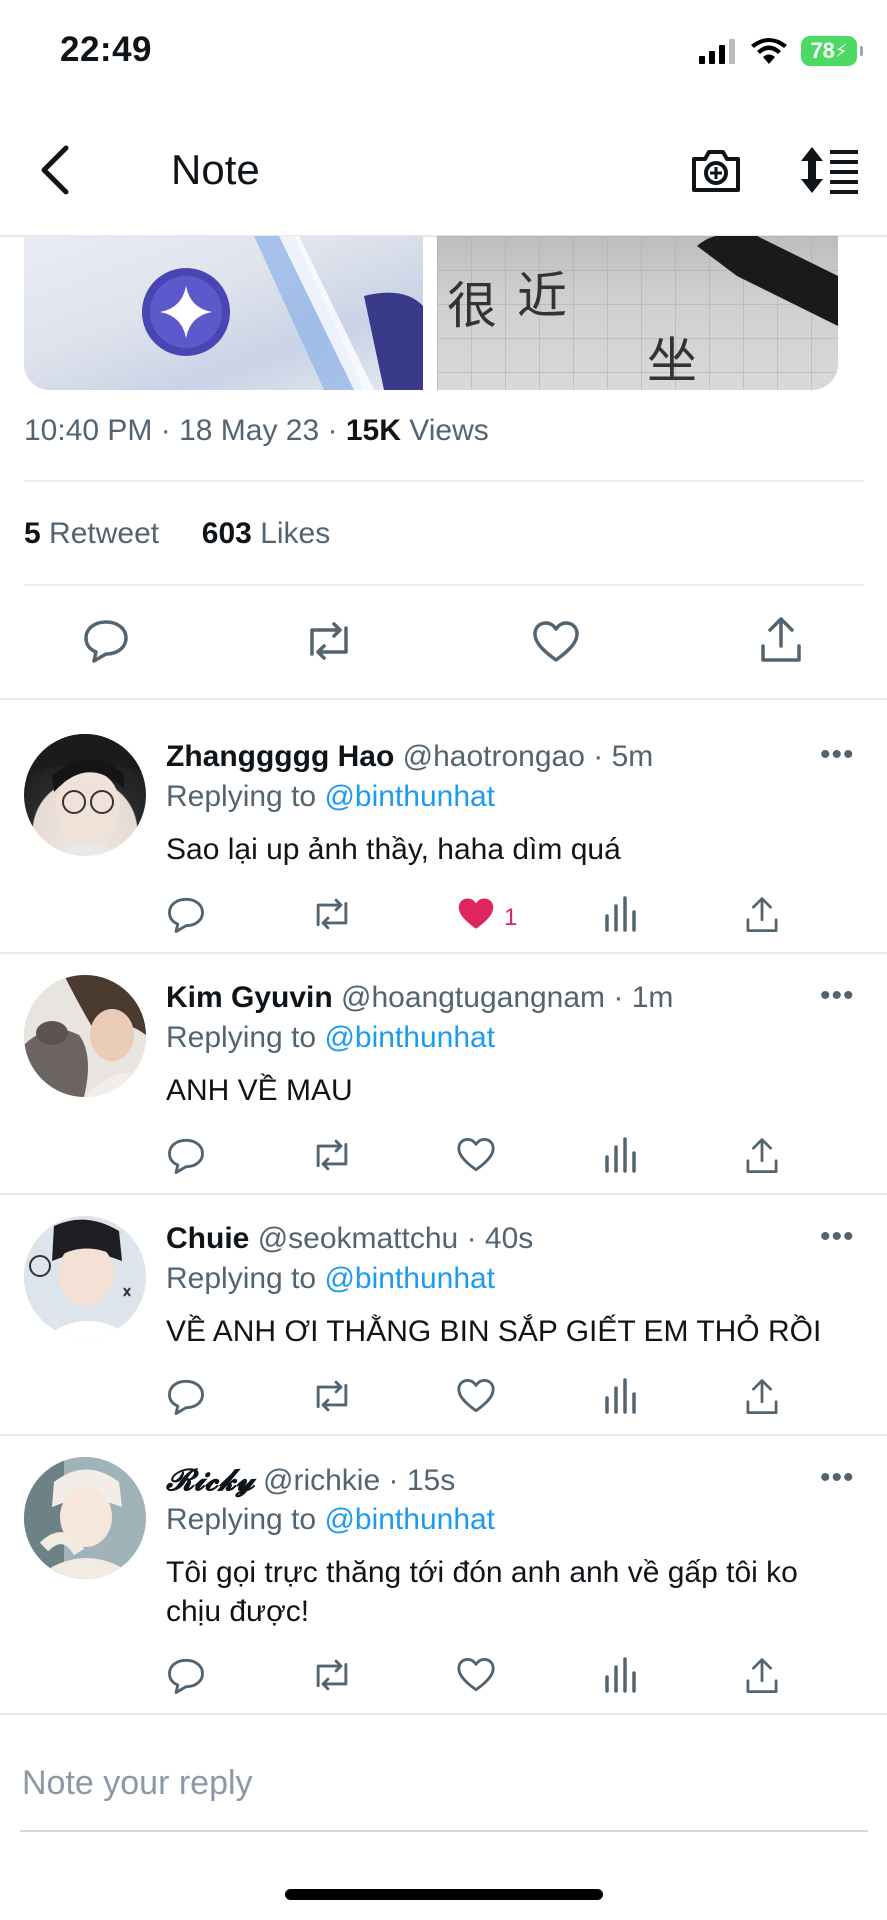  What do you see at coordinates (321, 1480) in the screenshot?
I see `reply-handle: @richkie` at bounding box center [321, 1480].